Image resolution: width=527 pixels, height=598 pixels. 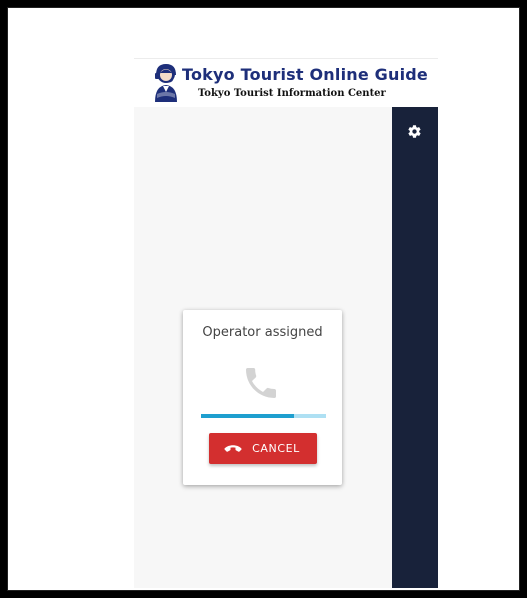 What do you see at coordinates (262, 332) in the screenshot?
I see `call-status-text: Operator assigned` at bounding box center [262, 332].